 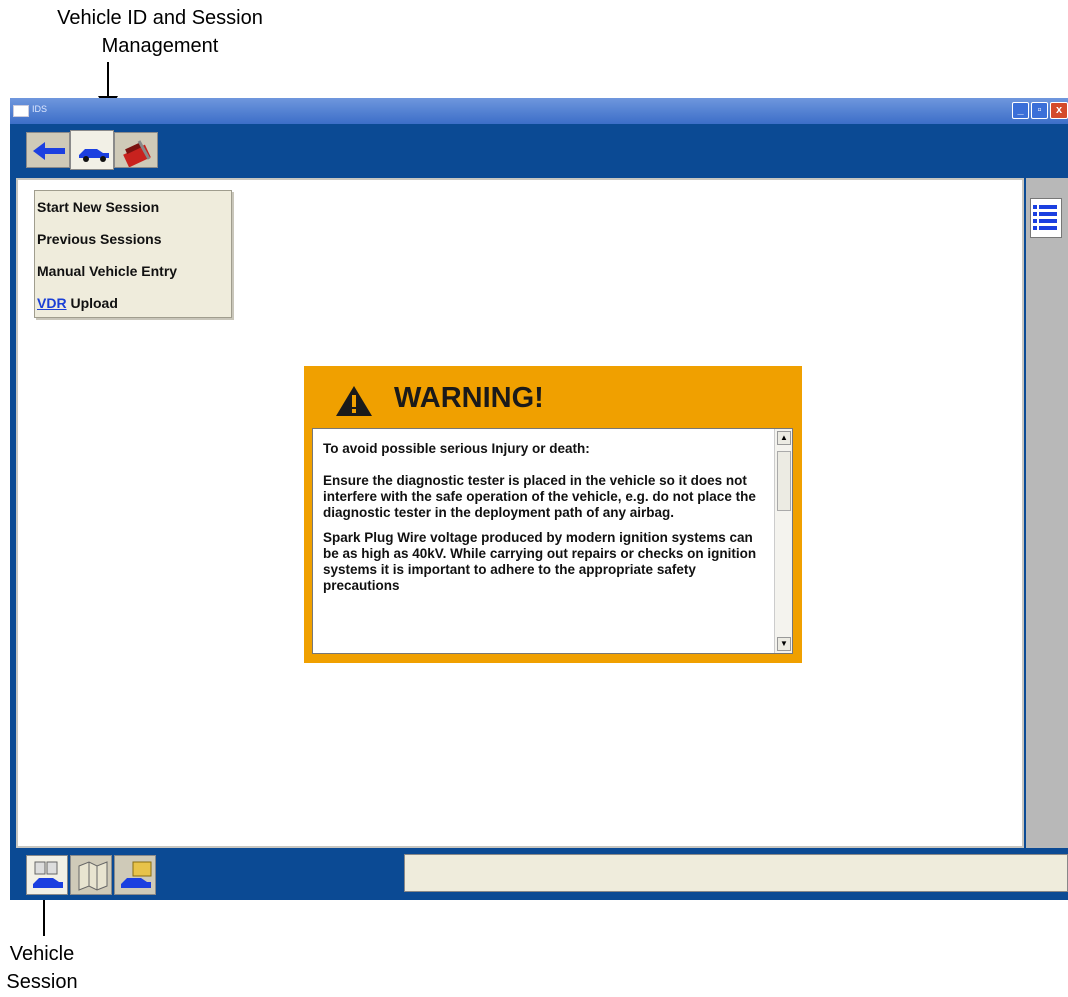 I want to click on menu-item-previous-sessions: Previous Sessions, so click(x=99, y=239).